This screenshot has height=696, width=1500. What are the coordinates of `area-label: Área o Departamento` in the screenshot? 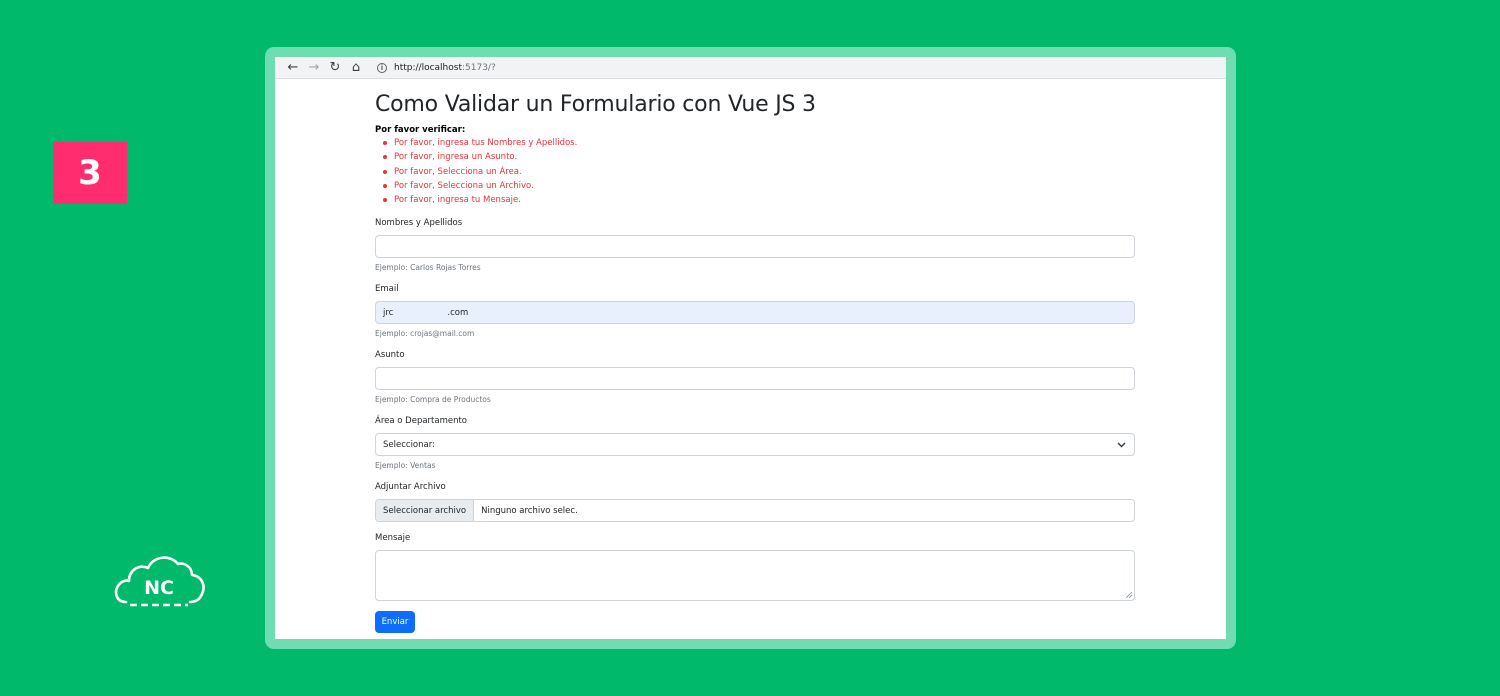 It's located at (421, 421).